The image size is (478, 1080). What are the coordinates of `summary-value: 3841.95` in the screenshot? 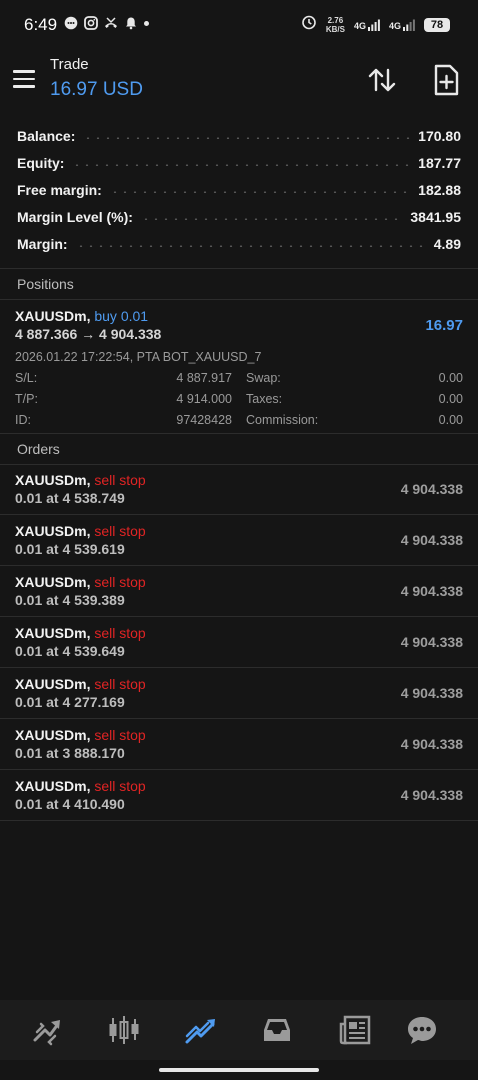 It's located at (435, 216).